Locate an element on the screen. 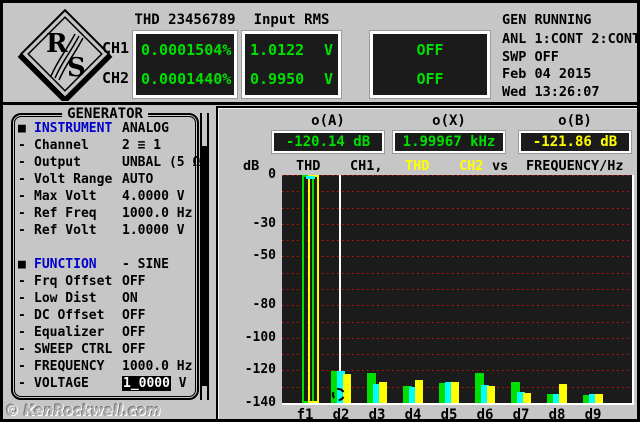 The image size is (640, 422). row-label: Max Volt is located at coordinates (65, 196).